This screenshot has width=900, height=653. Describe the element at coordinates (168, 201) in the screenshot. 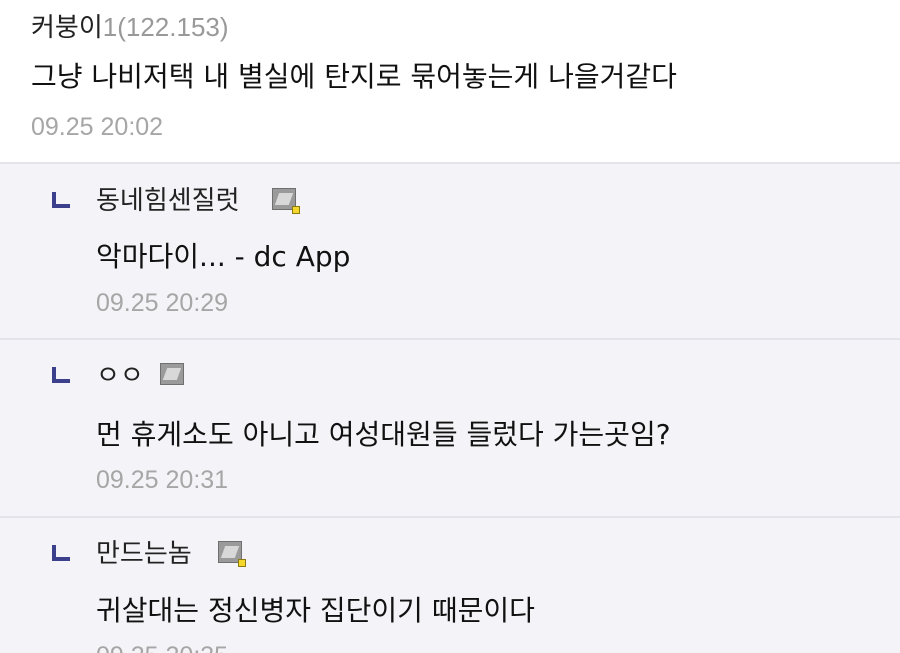

I see `reply-nickname: 동네힘센질럿` at that location.